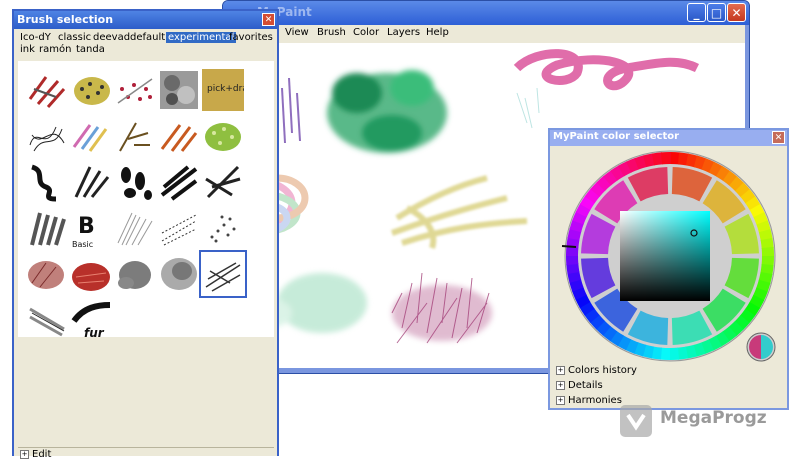 This screenshot has height=460, width=800. I want to click on brush-window-title-bar: Brush selection ✕, so click(145, 20).